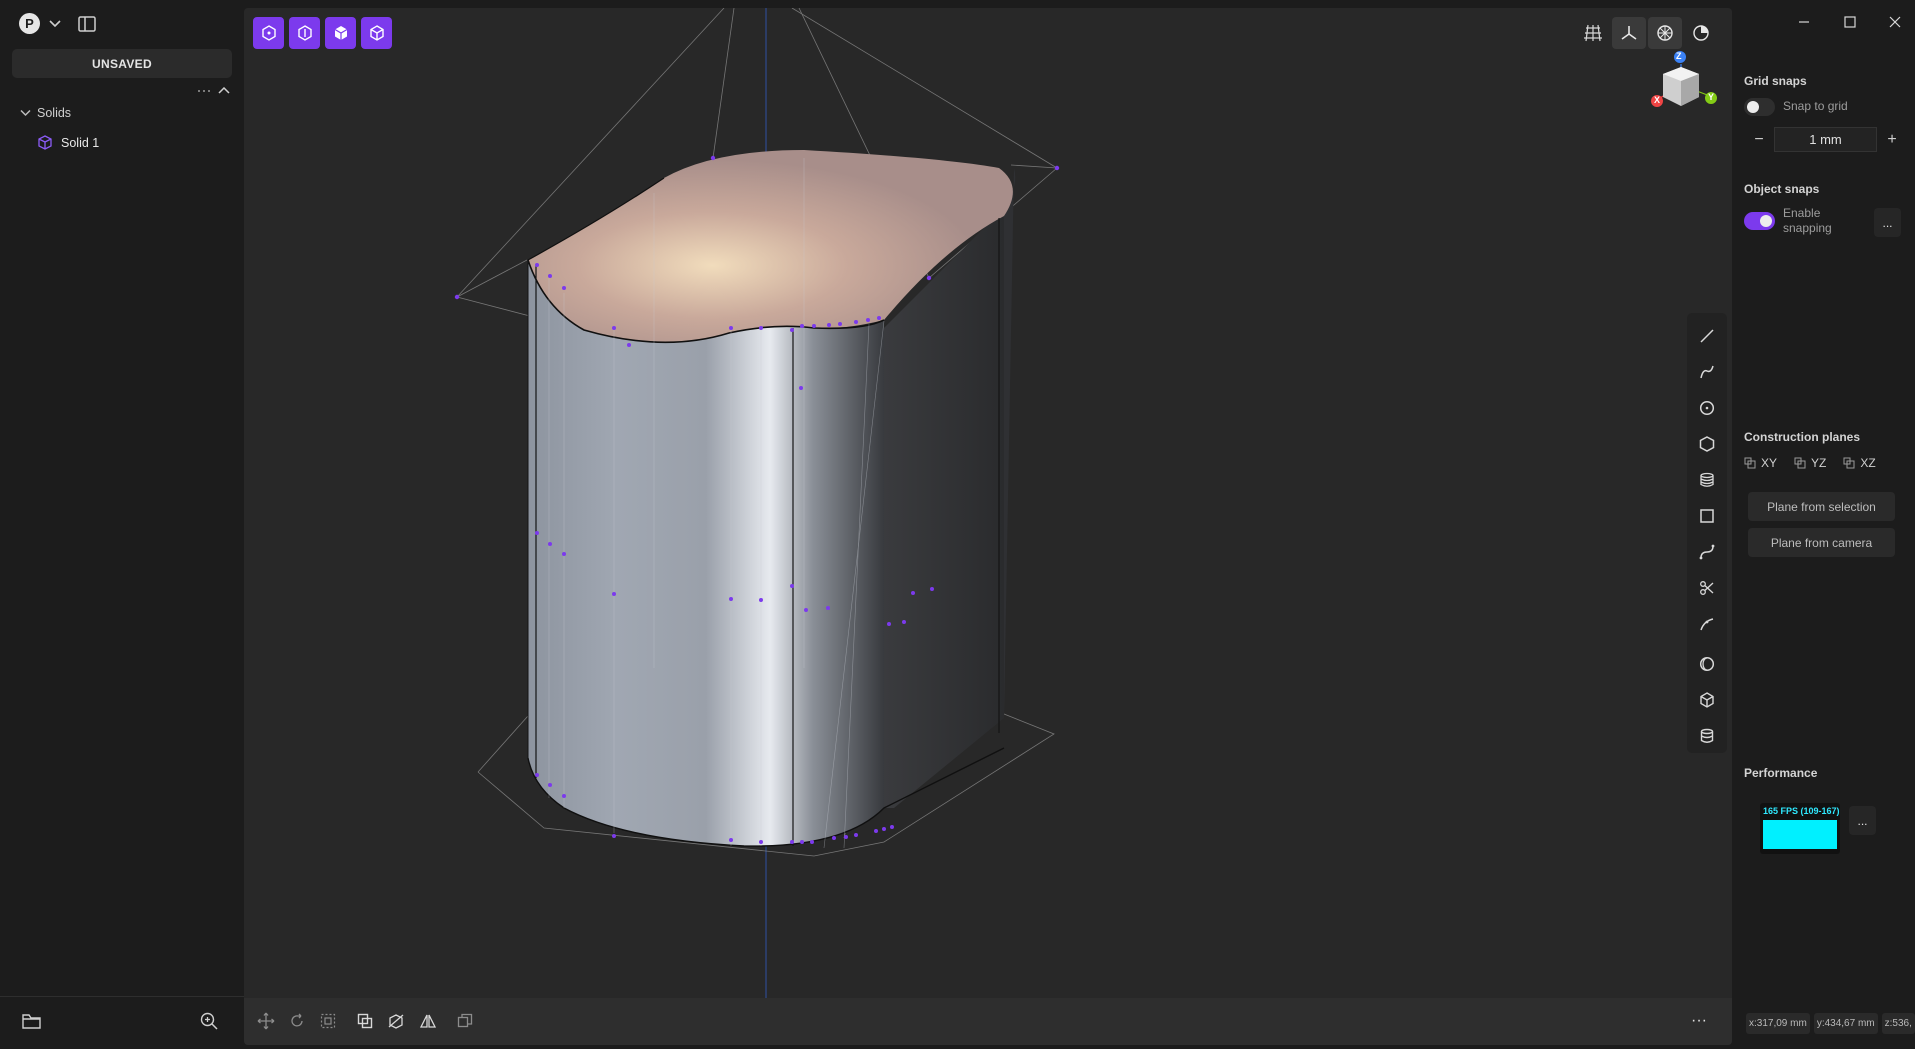 The image size is (1915, 1049). Describe the element at coordinates (87, 24) in the screenshot. I see `toggle-sidebar-icon` at that location.